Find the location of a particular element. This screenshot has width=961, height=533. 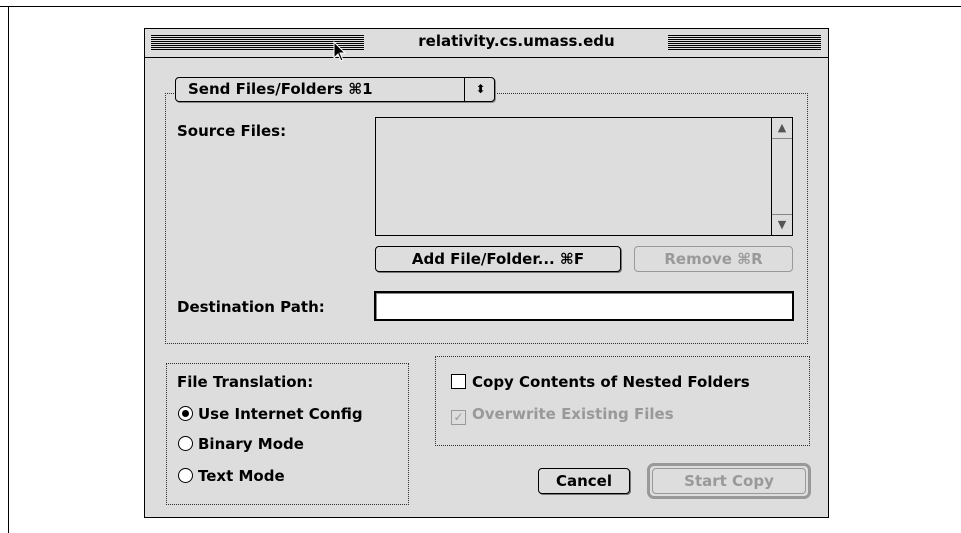

checkbox-label: Copy Contents of Nested Folders is located at coordinates (611, 382).